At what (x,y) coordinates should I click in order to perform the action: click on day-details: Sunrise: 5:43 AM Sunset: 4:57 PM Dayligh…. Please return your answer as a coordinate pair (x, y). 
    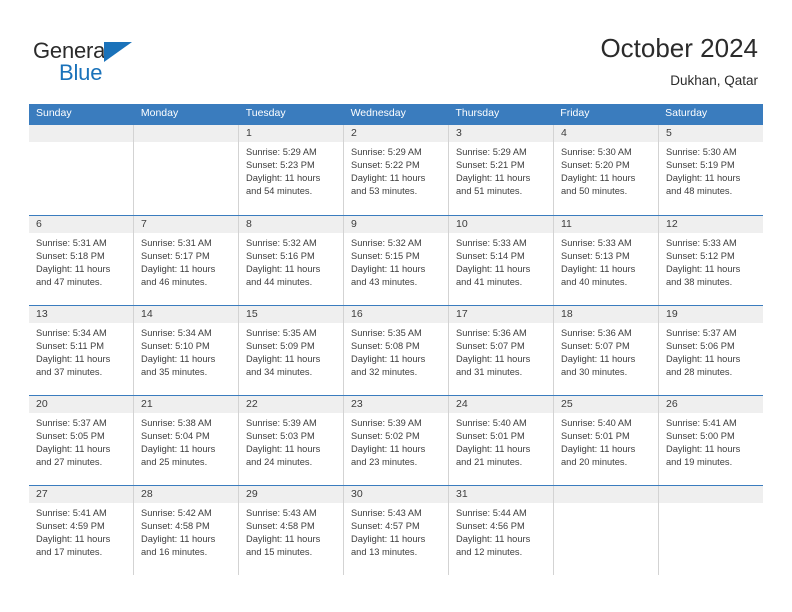
    Looking at the image, I should click on (396, 531).